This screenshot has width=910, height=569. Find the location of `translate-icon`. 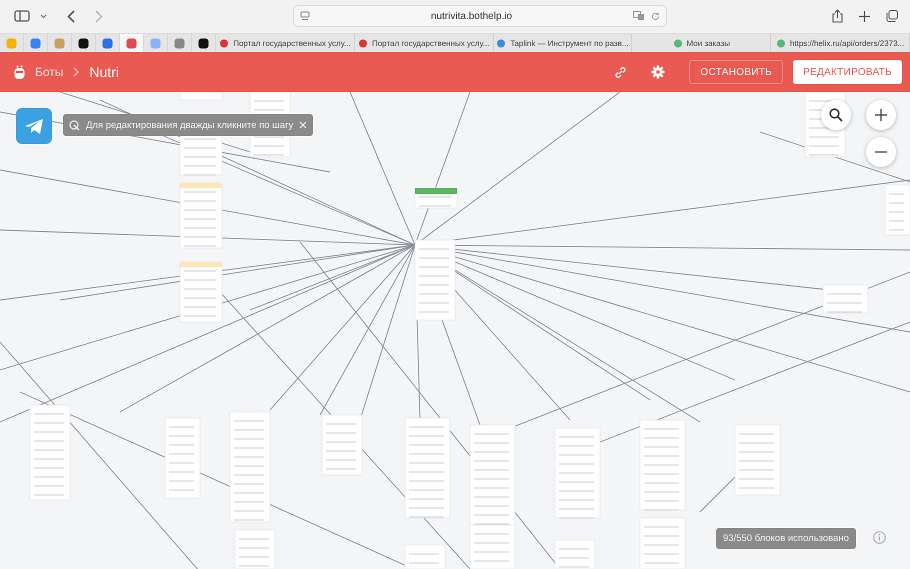

translate-icon is located at coordinates (639, 16).